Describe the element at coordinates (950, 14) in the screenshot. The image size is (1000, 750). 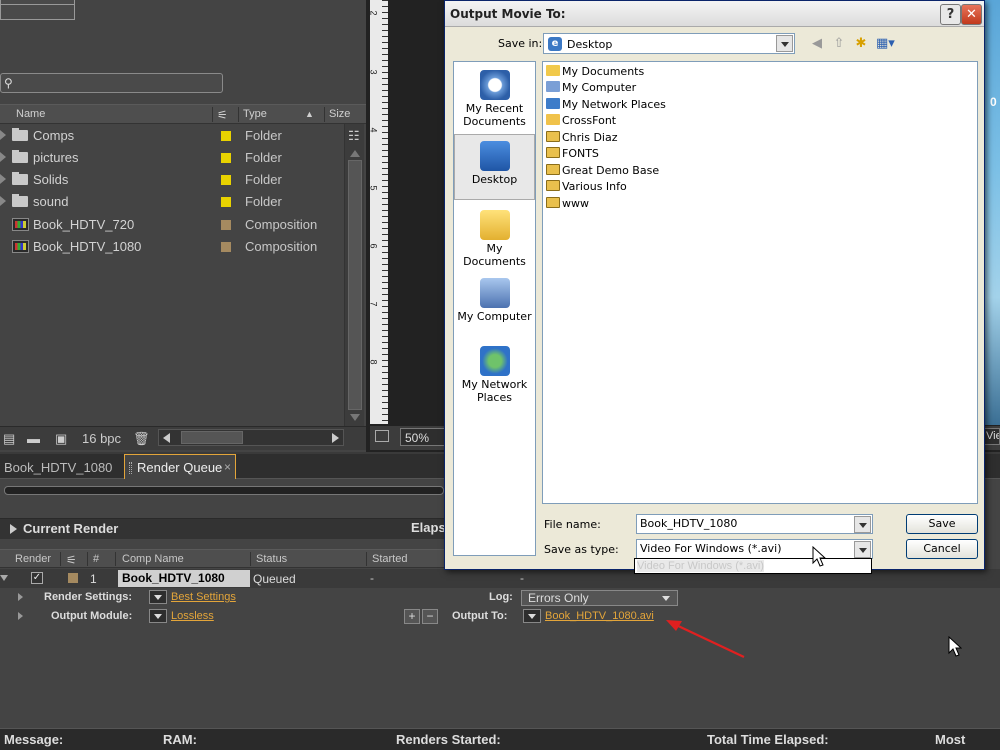
I see `help-button: ?` at that location.